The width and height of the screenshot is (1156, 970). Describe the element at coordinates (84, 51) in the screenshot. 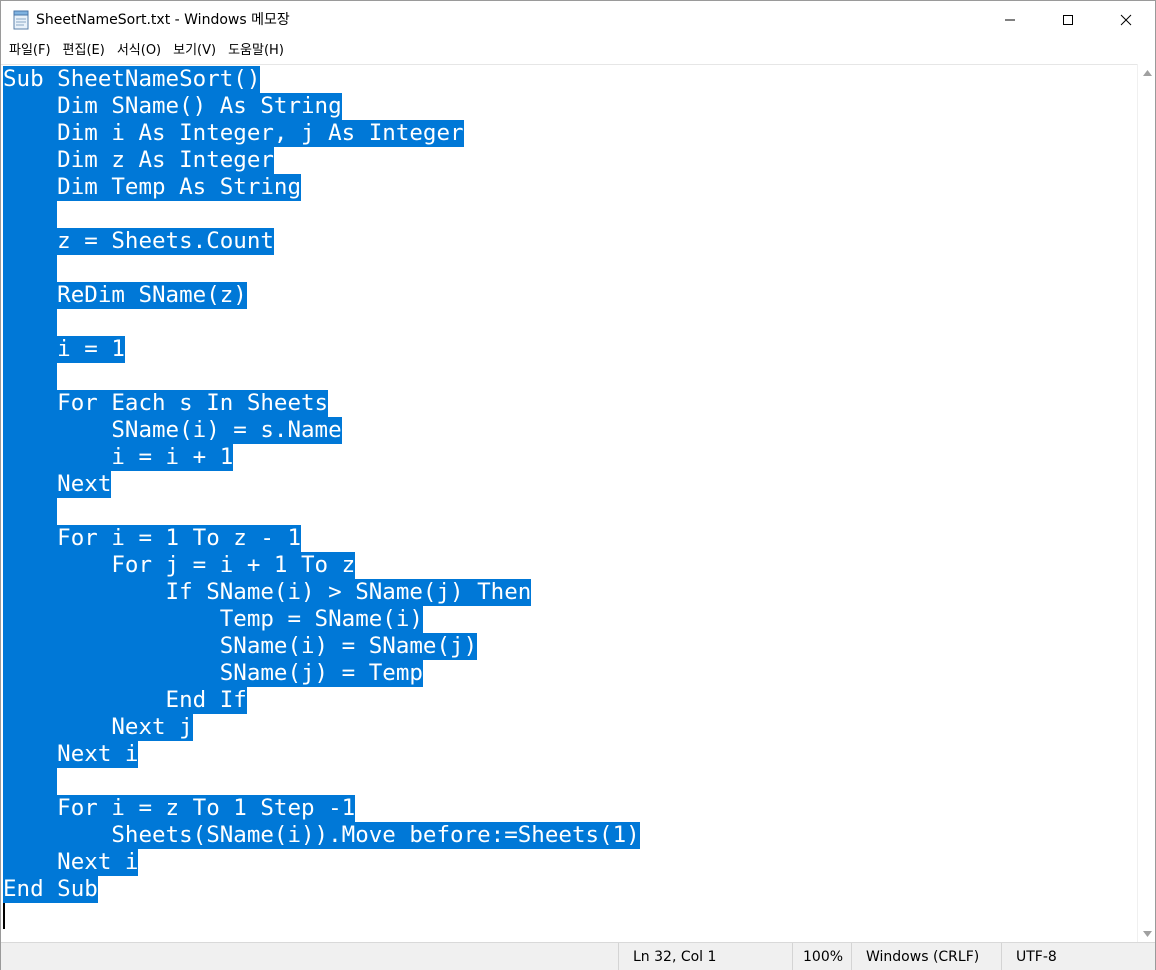

I see `menu-edit: 편집(E)` at that location.